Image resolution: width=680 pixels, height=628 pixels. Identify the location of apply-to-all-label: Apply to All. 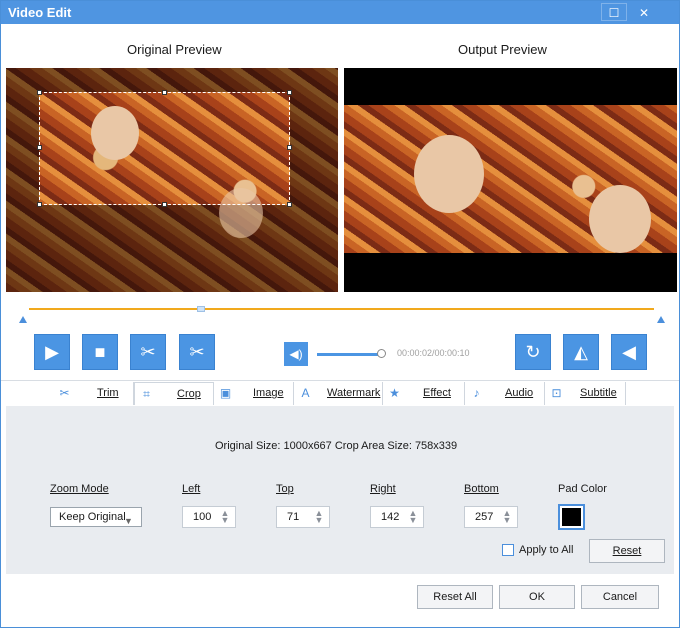
(546, 550).